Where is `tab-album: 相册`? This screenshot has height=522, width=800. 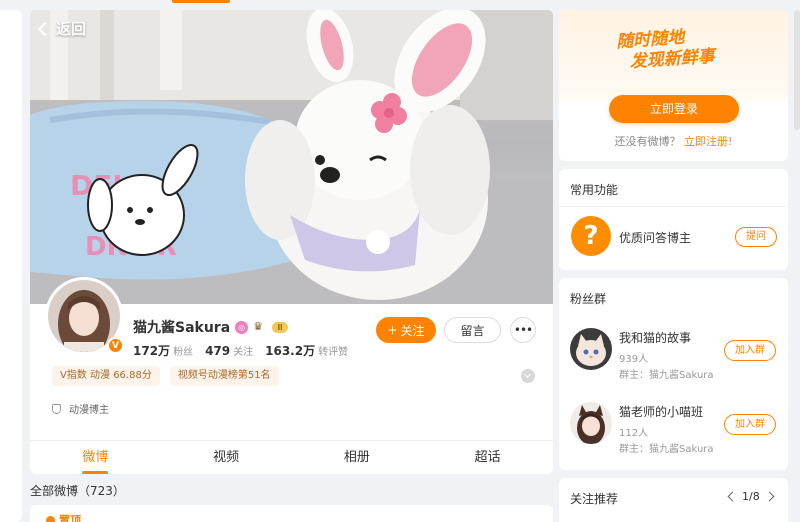 tab-album: 相册 is located at coordinates (357, 457).